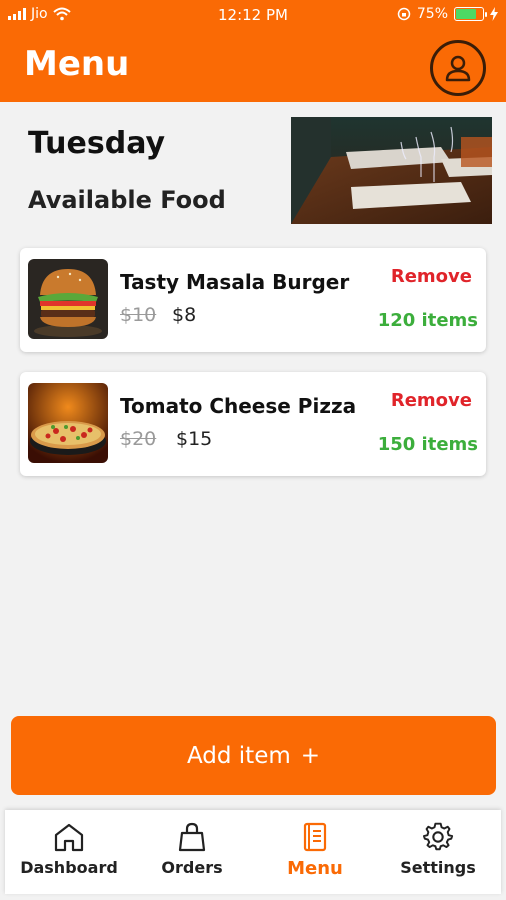  I want to click on food-name: Tasty Masala Burger, so click(235, 282).